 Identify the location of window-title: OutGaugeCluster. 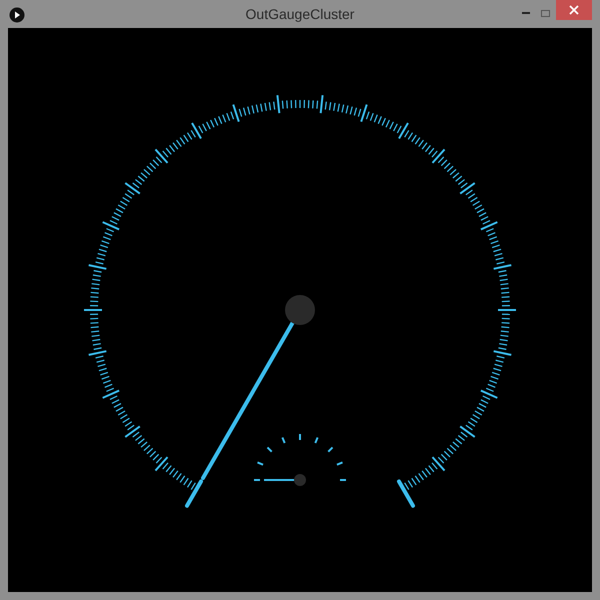
(300, 14).